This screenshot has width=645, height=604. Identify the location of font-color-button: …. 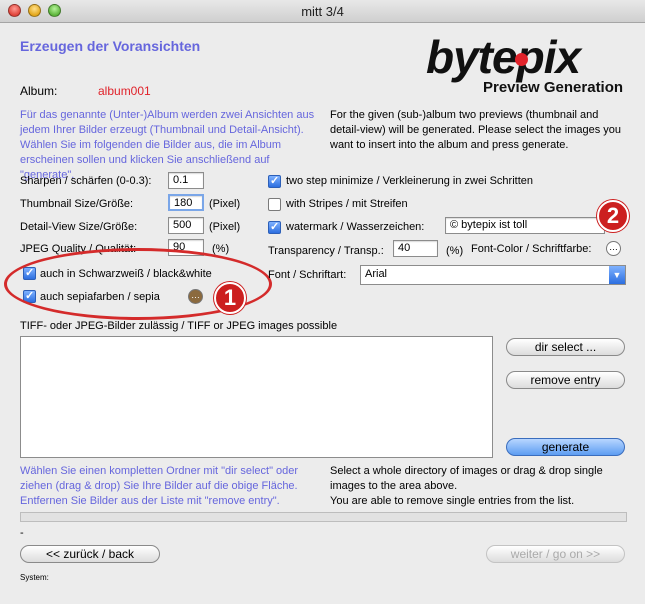
(613, 248).